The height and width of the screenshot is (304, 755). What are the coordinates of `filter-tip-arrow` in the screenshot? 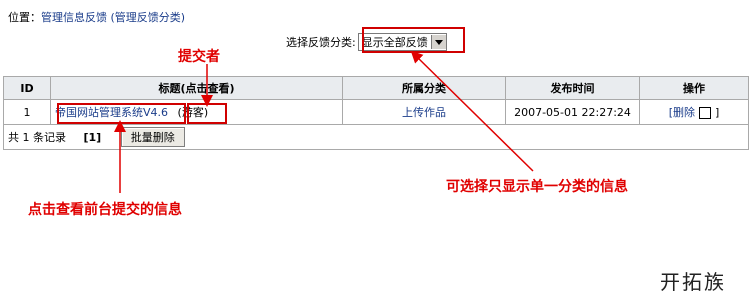 It's located at (472, 111).